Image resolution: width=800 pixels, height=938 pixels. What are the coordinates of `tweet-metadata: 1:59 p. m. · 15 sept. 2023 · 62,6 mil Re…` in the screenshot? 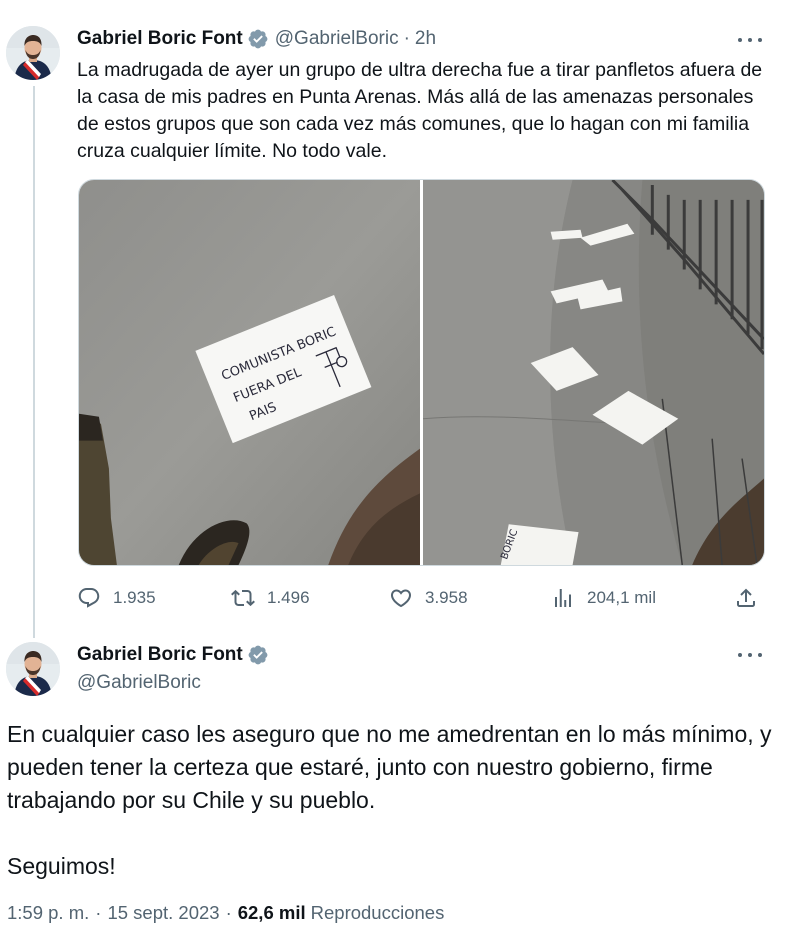 It's located at (225, 913).